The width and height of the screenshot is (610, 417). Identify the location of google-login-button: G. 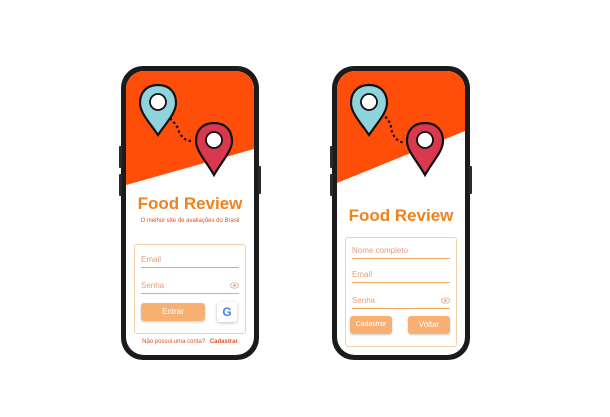
(227, 312).